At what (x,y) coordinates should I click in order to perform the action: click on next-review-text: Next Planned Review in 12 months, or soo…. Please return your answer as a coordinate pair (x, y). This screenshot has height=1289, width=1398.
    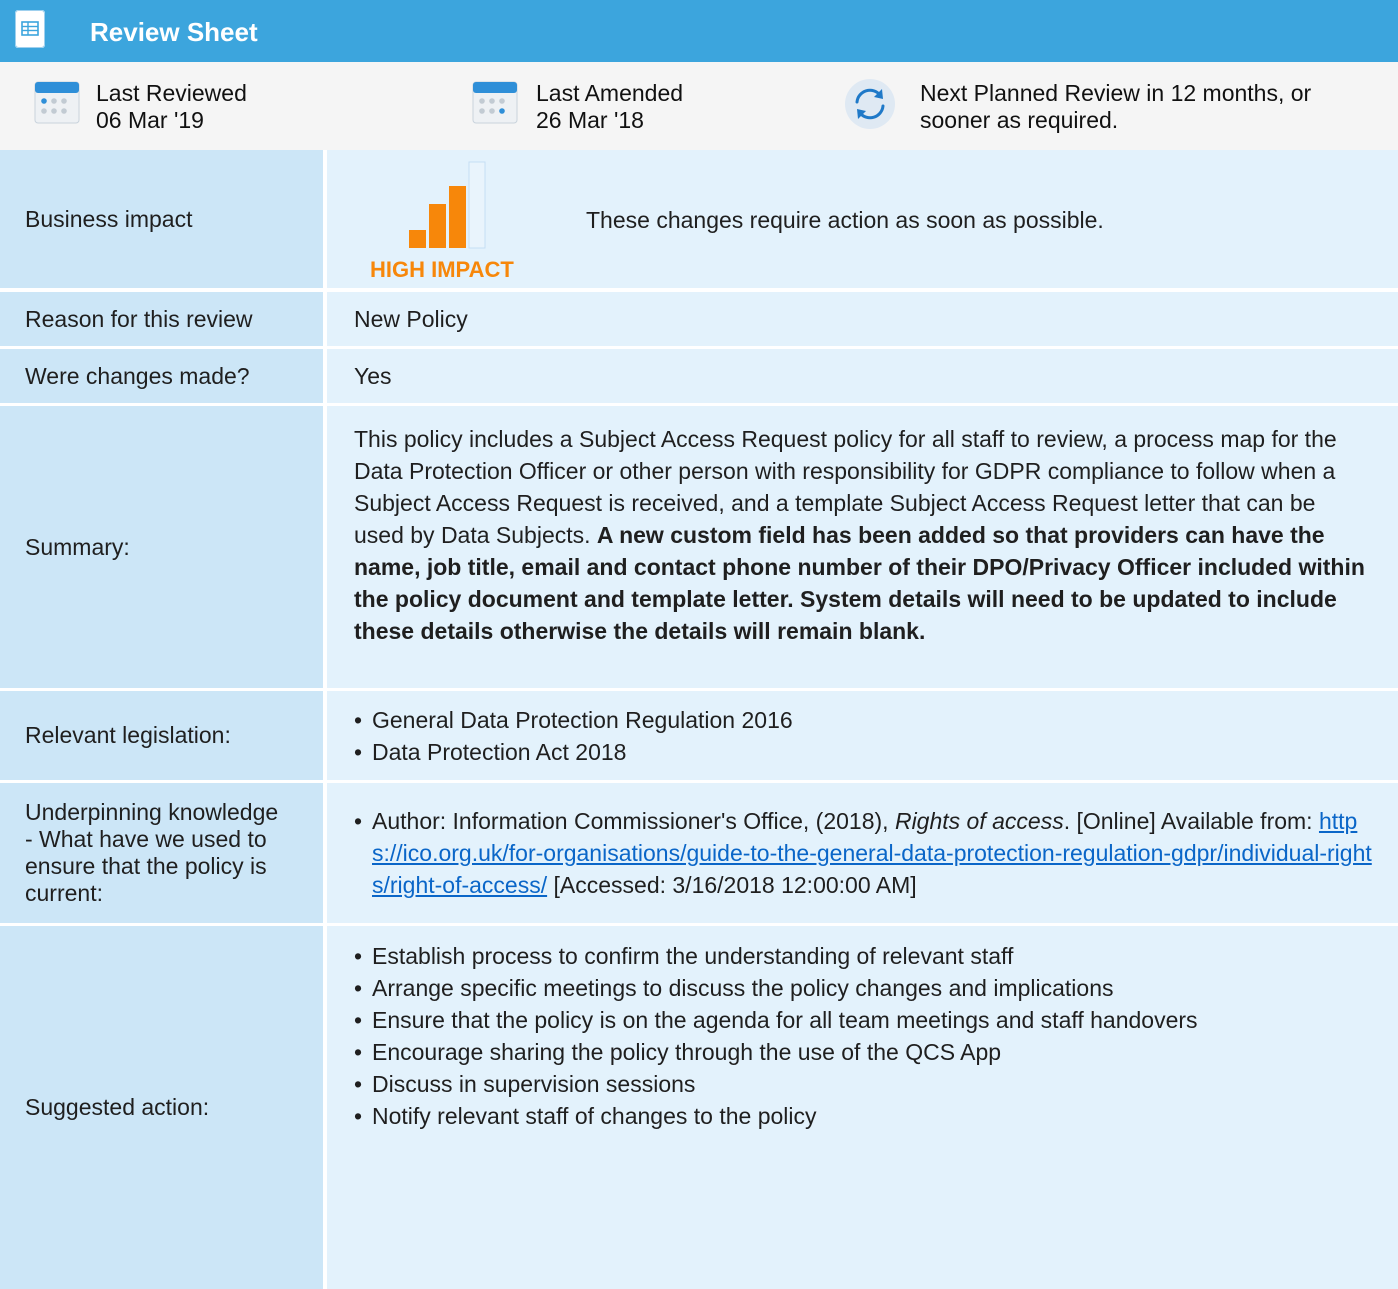
    Looking at the image, I should click on (1116, 106).